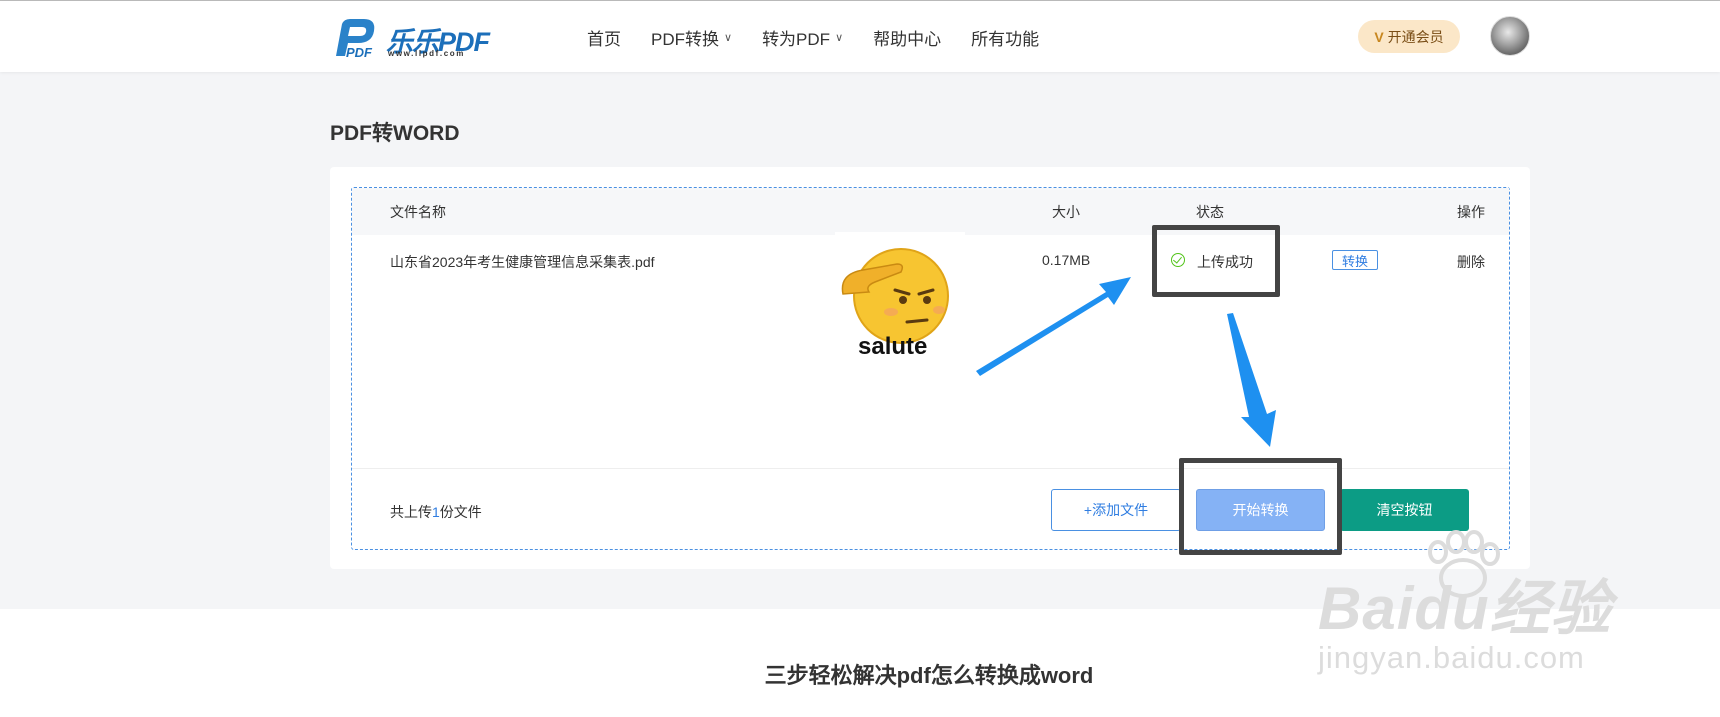 The image size is (1720, 717). What do you see at coordinates (1066, 260) in the screenshot?
I see `file-size-cell: 0.17MB` at bounding box center [1066, 260].